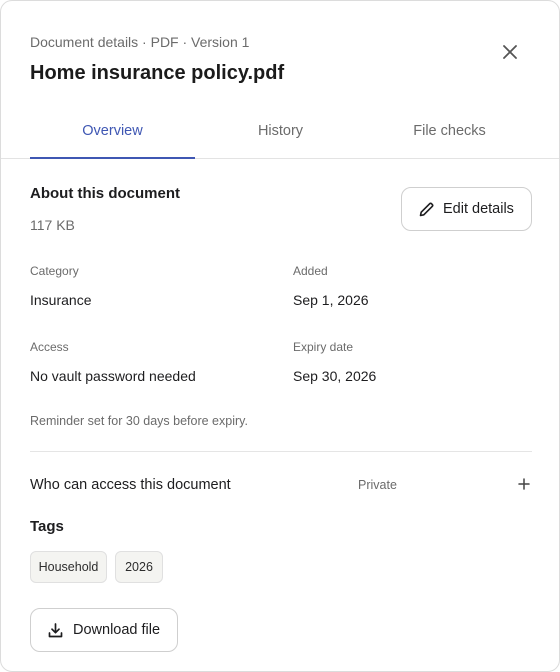 The width and height of the screenshot is (560, 672). I want to click on close-icon, so click(510, 52).